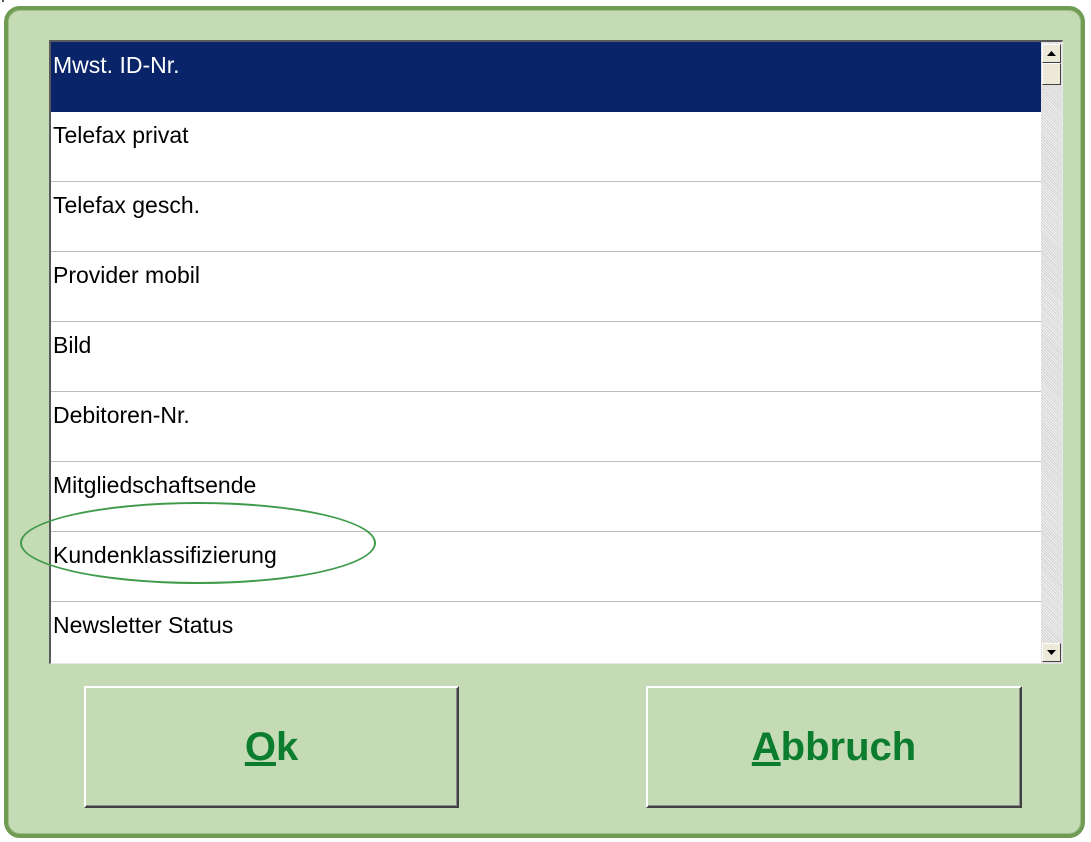 This screenshot has height=842, width=1091. I want to click on list-item: Kundenklassifizierung, so click(546, 567).